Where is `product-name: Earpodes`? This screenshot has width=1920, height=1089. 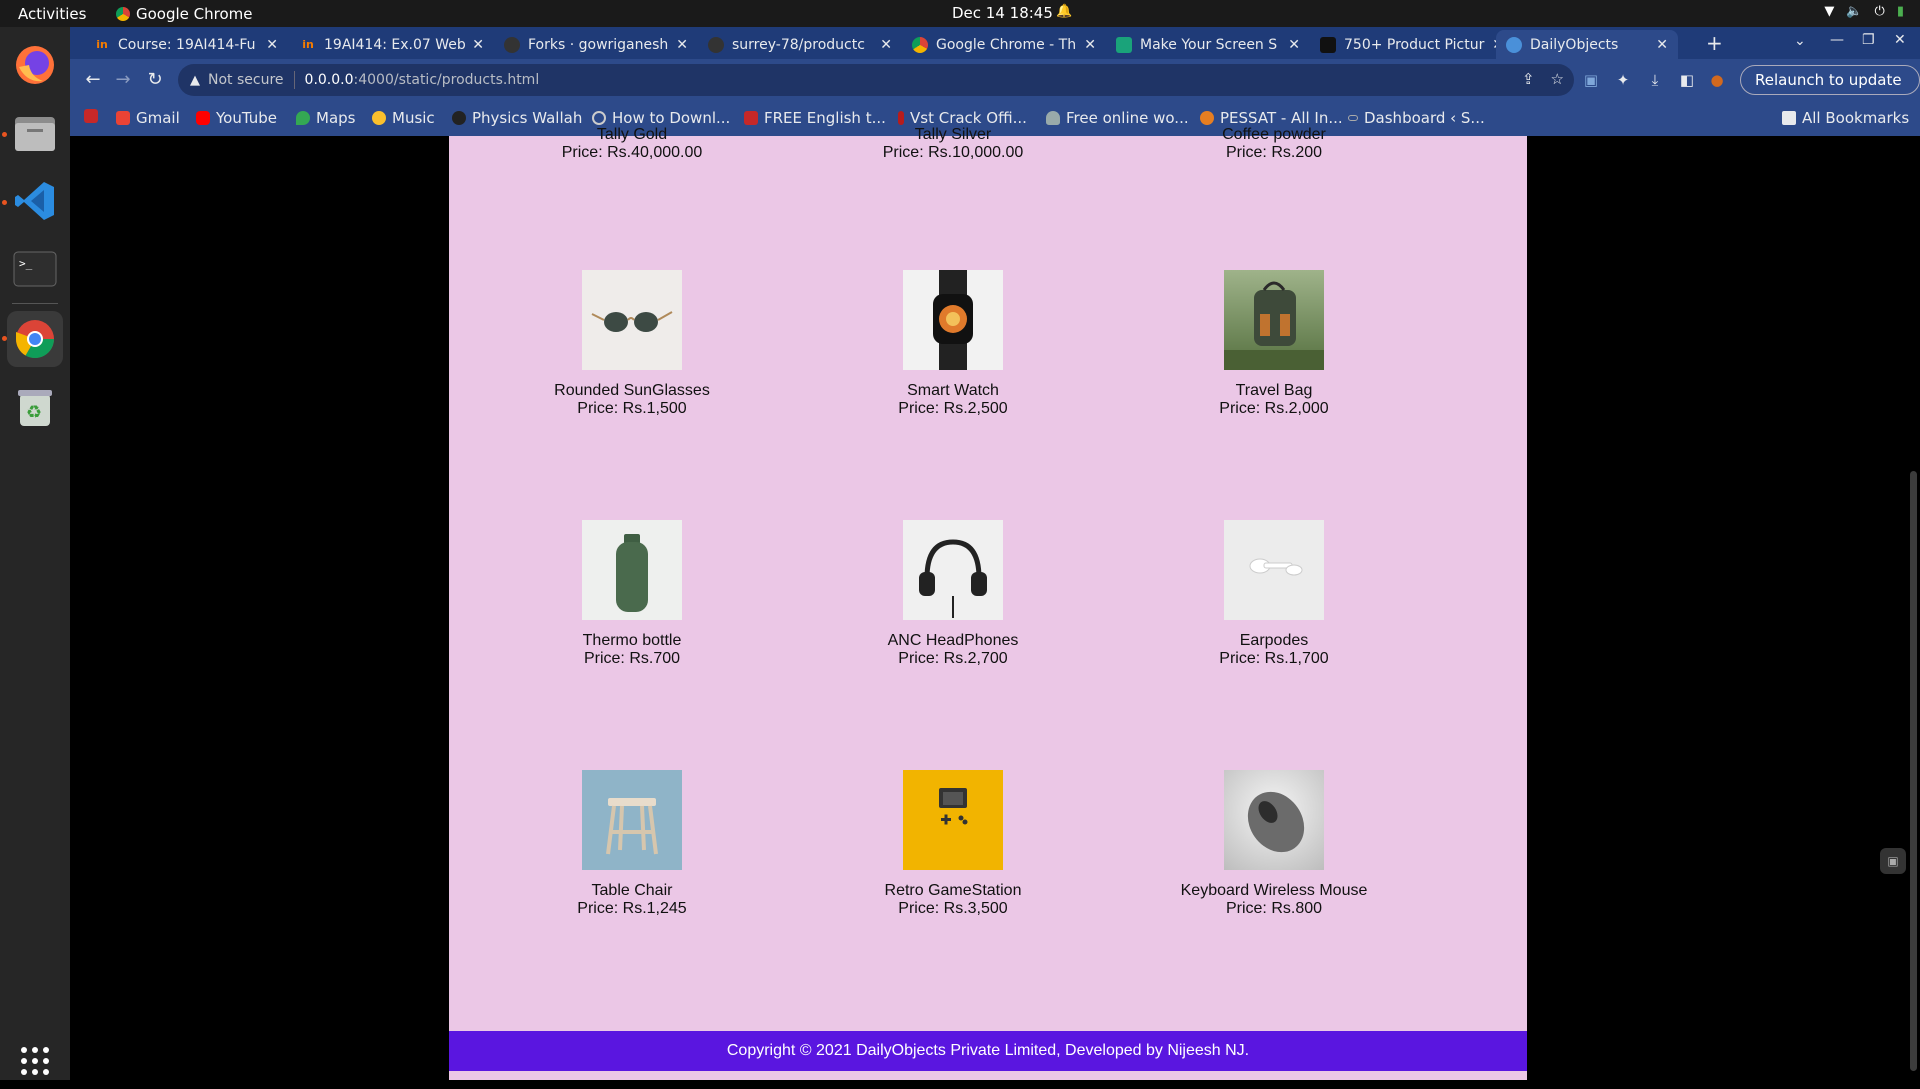
product-name: Earpodes is located at coordinates (1274, 640).